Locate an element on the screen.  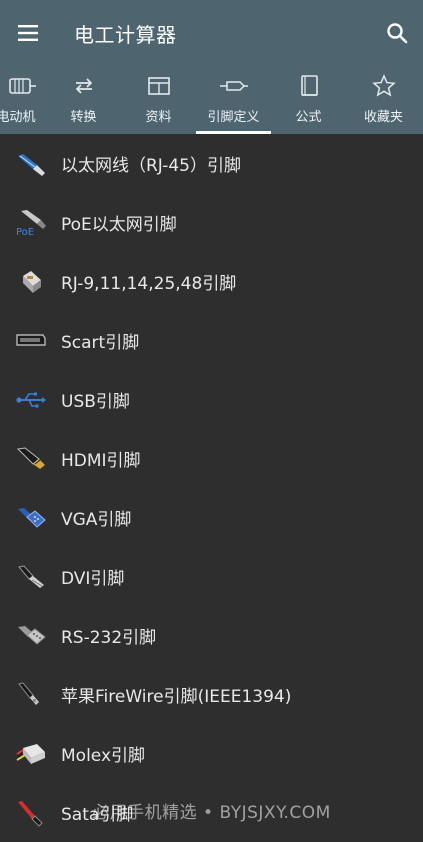
app-bar: 电工计算器 is located at coordinates (211, 33).